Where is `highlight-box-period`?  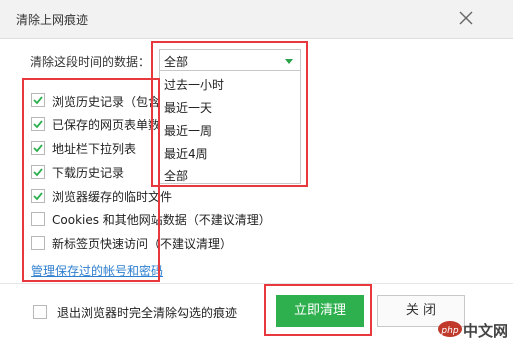 highlight-box-period is located at coordinates (229, 114).